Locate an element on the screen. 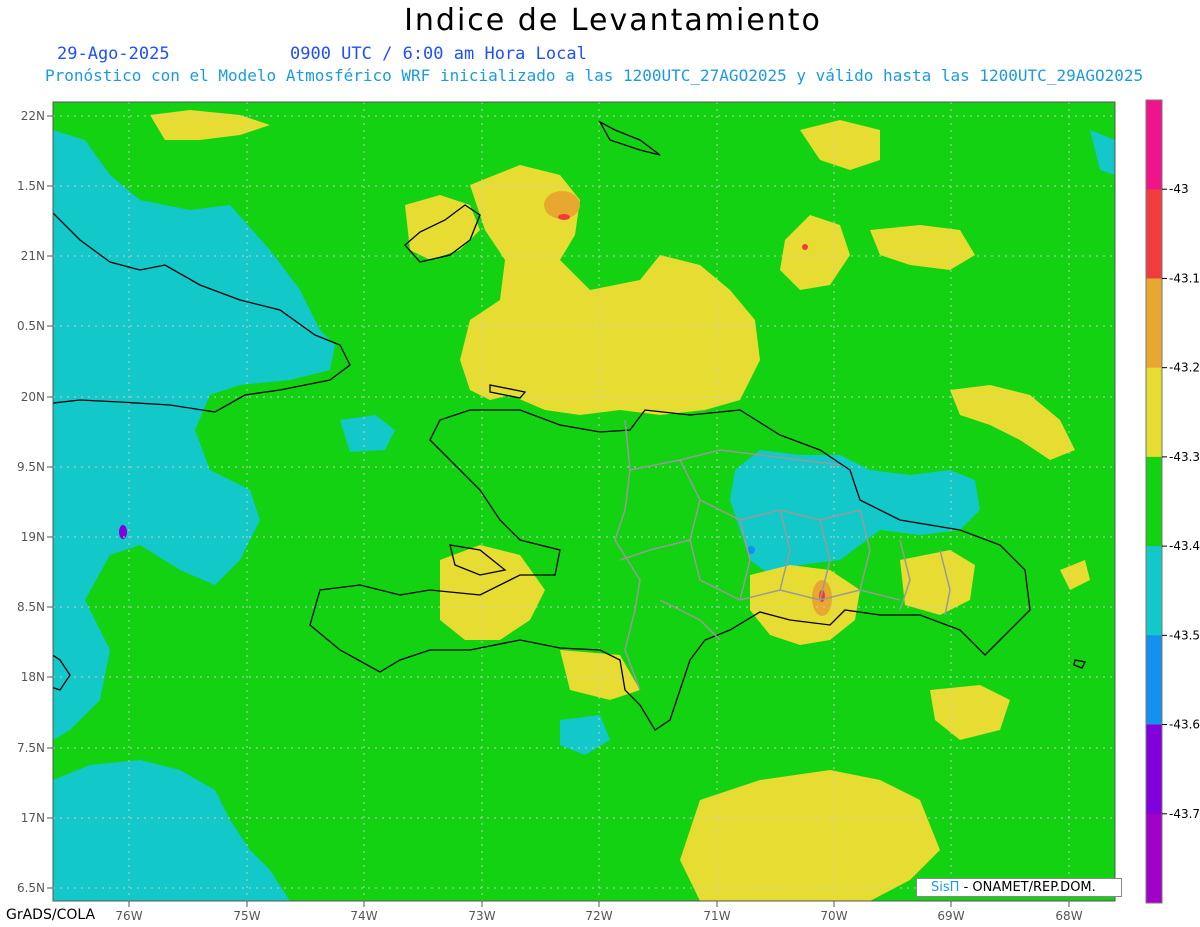  grads-credit: GrADS/COLA is located at coordinates (51, 915).